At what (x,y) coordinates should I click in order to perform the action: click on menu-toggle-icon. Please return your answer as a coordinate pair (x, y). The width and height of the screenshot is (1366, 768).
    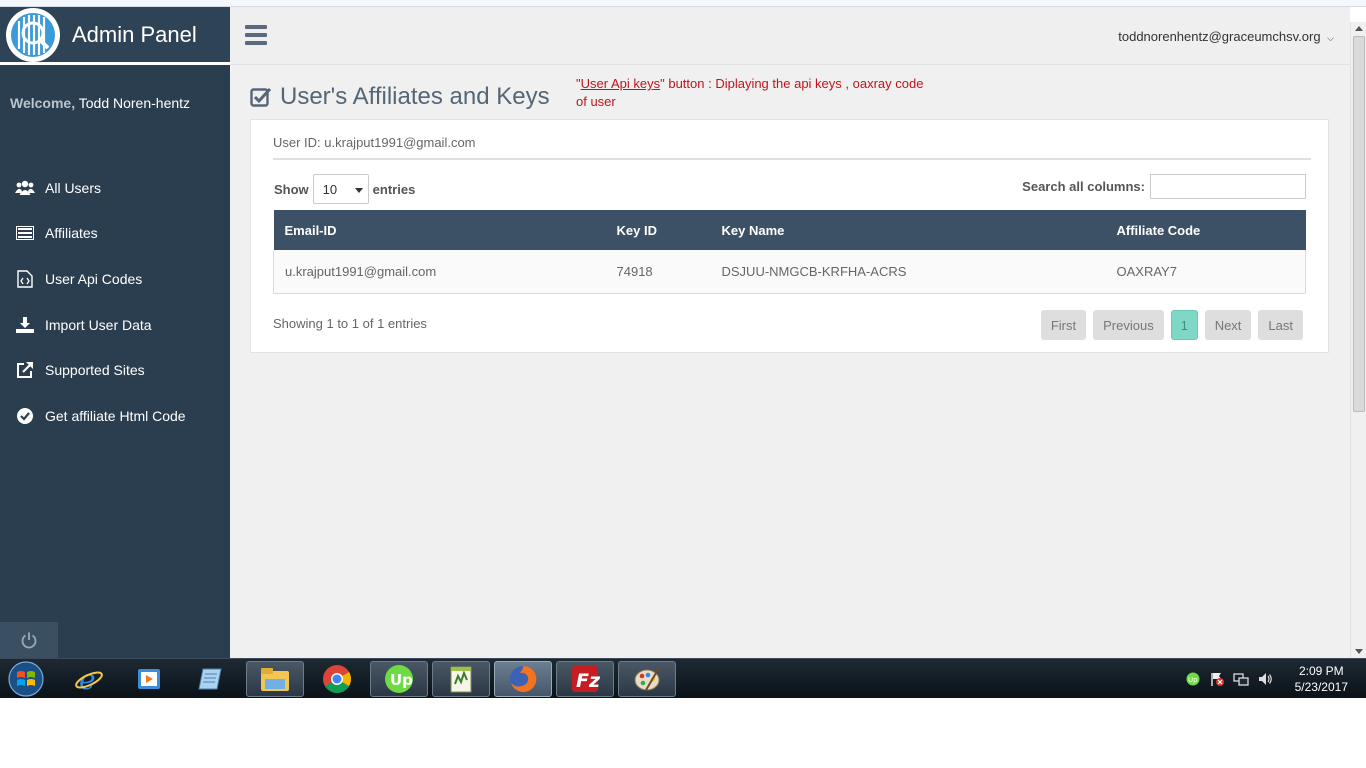
    Looking at the image, I should click on (256, 35).